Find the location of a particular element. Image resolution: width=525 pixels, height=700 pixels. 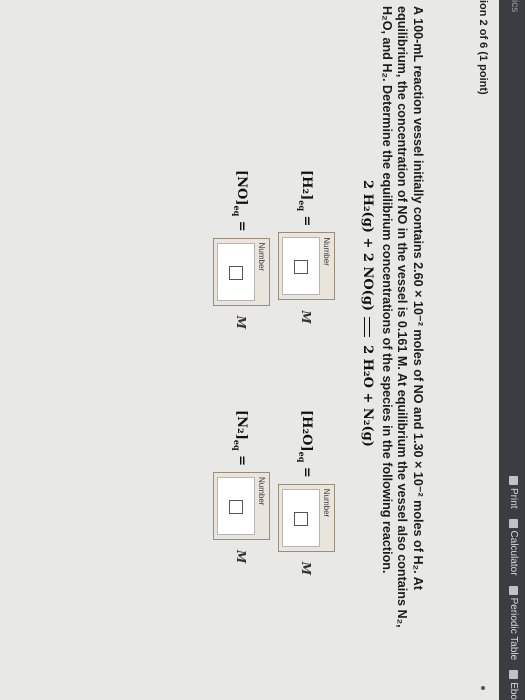

answer-row-no: [NO]eq = Number M is located at coordinates (241, 249).